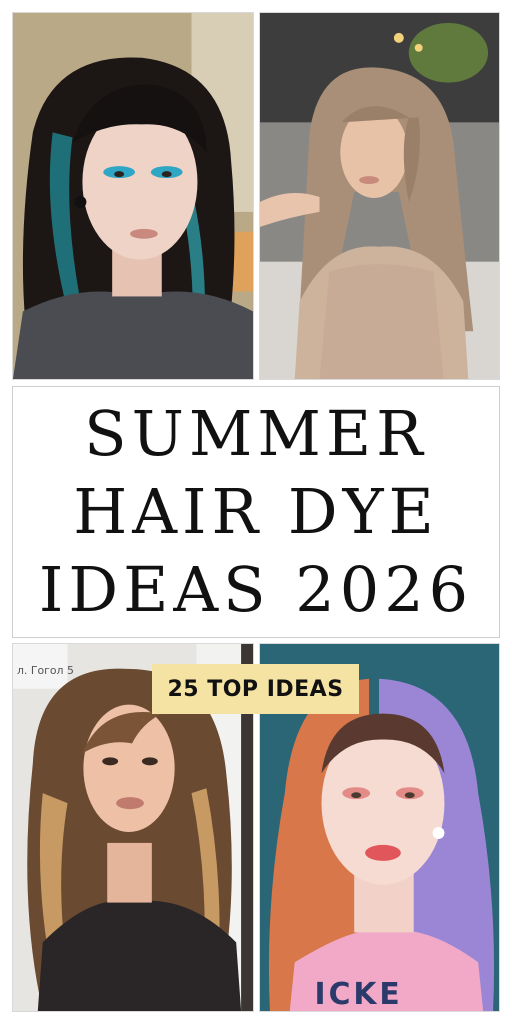 The image size is (512, 1024). I want to click on title-line-2: HAIR DYE, so click(256, 511).